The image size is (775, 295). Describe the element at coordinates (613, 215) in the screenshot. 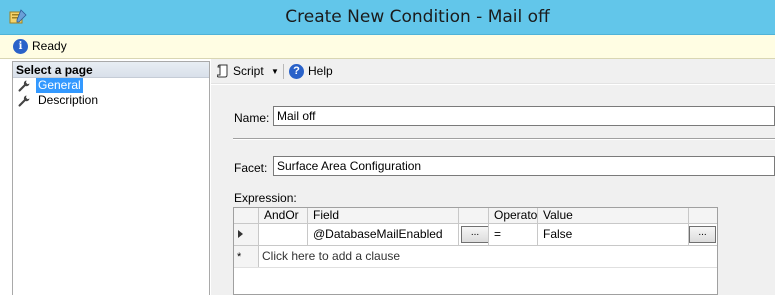

I see `column-header-value: Value` at that location.